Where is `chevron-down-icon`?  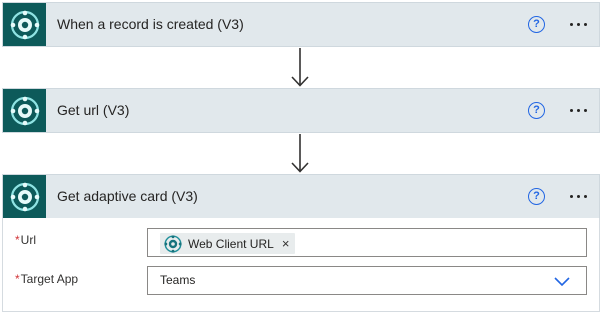
chevron-down-icon is located at coordinates (562, 281).